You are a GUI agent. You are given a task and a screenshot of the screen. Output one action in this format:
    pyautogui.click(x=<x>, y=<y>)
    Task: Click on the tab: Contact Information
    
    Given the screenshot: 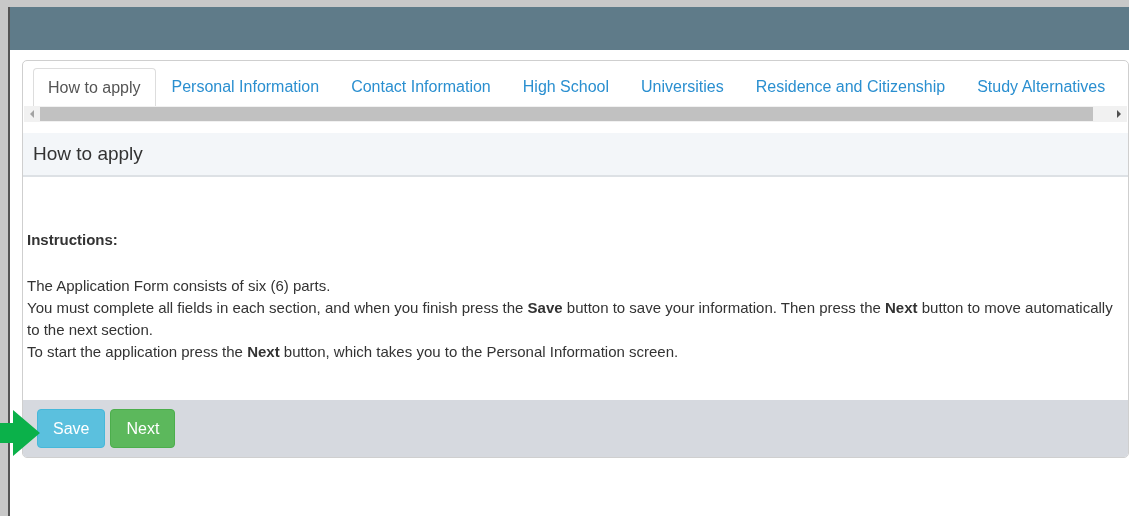 What is the action you would take?
    pyautogui.click(x=421, y=87)
    